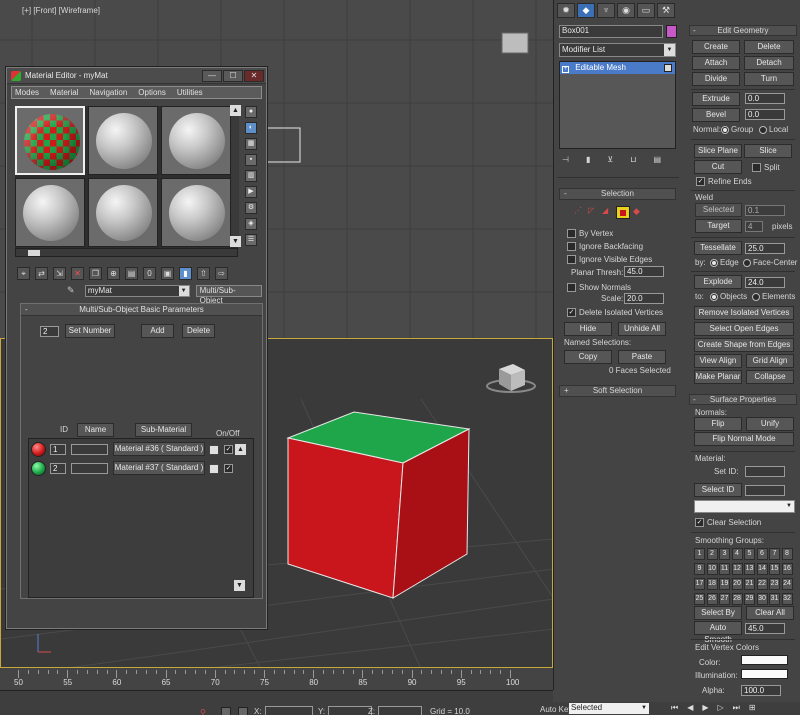  I want to click on explode-elements-radio, so click(756, 297).